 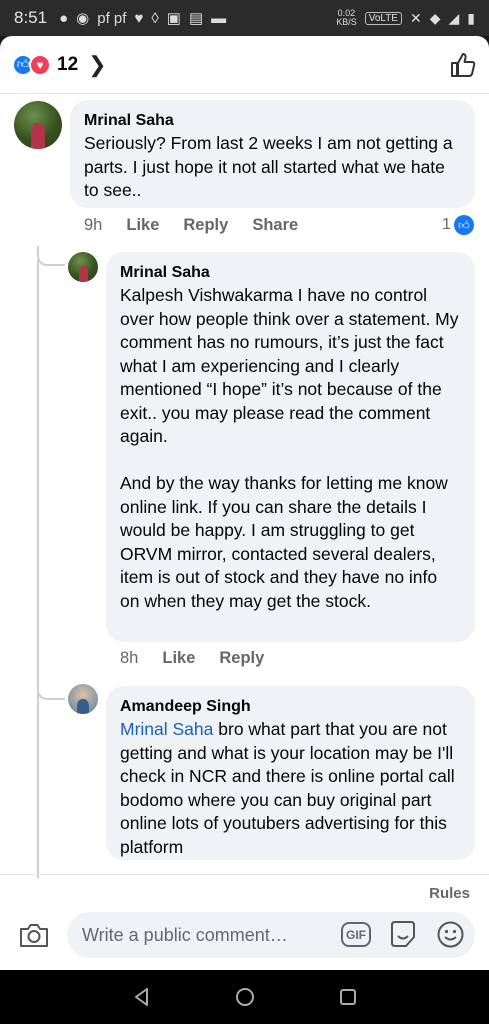 I want to click on status-time: 8:51, so click(x=31, y=17).